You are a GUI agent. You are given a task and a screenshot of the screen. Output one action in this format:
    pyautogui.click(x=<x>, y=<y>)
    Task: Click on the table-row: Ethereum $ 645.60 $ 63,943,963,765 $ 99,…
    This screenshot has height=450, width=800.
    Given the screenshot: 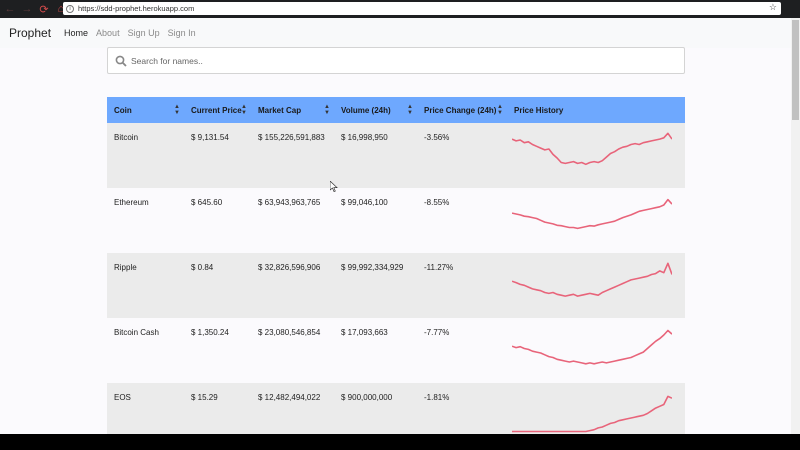 What is the action you would take?
    pyautogui.click(x=396, y=220)
    